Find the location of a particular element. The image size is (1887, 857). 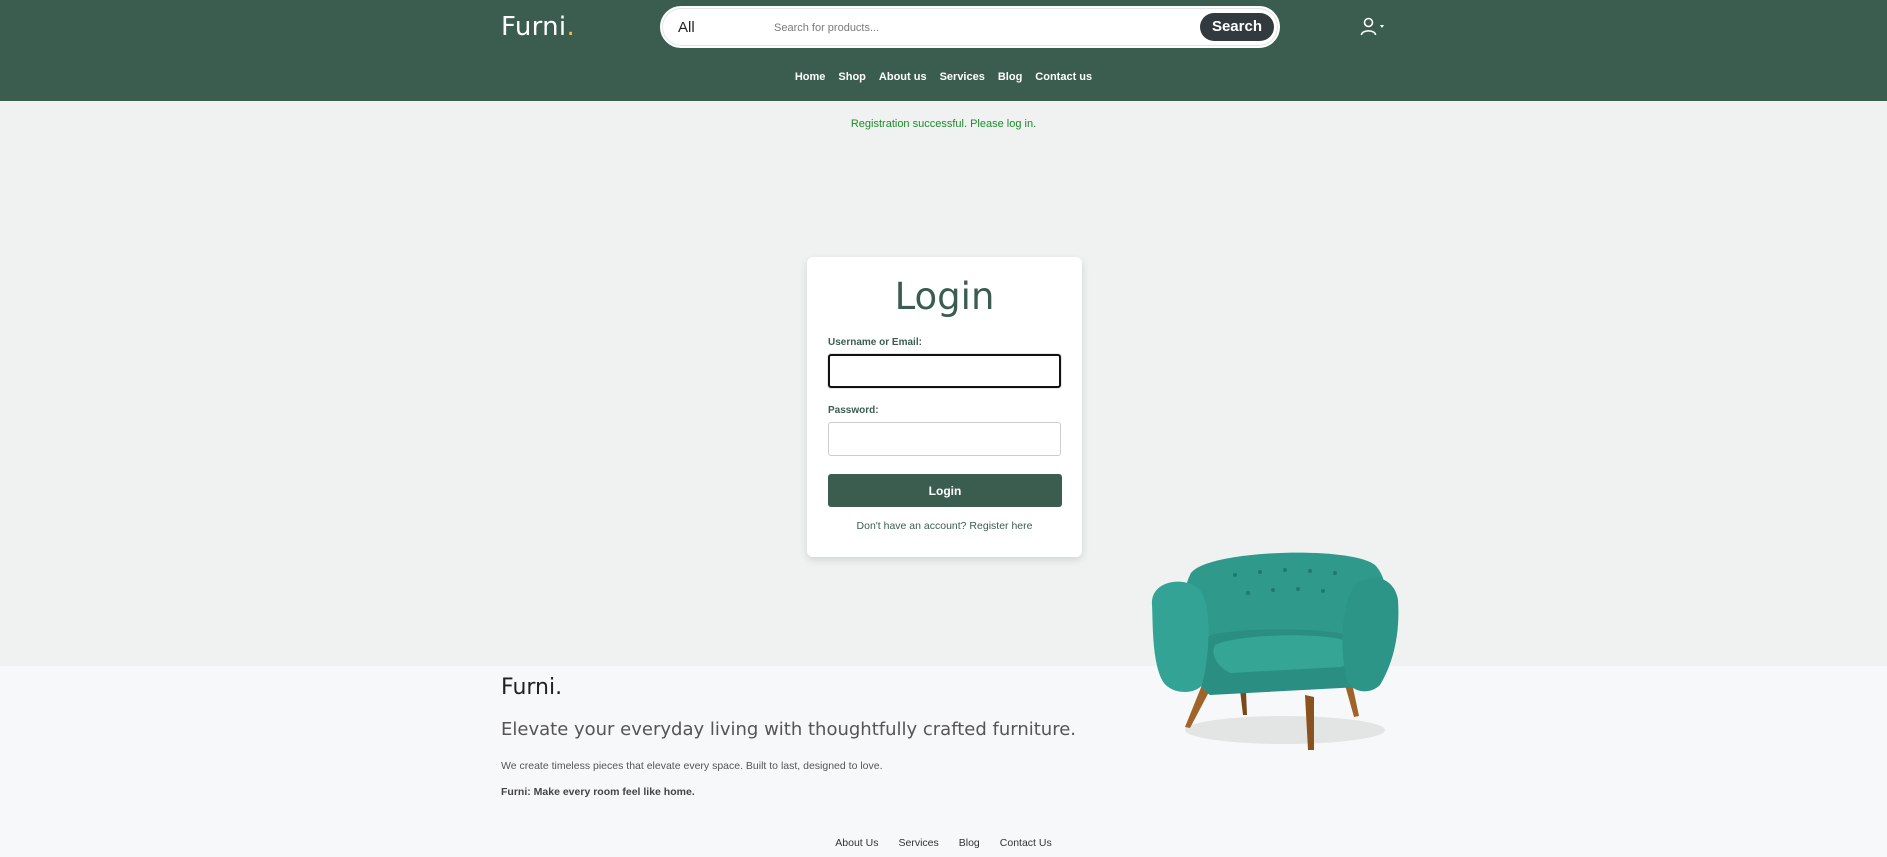

search-bar: All Search is located at coordinates (970, 27).